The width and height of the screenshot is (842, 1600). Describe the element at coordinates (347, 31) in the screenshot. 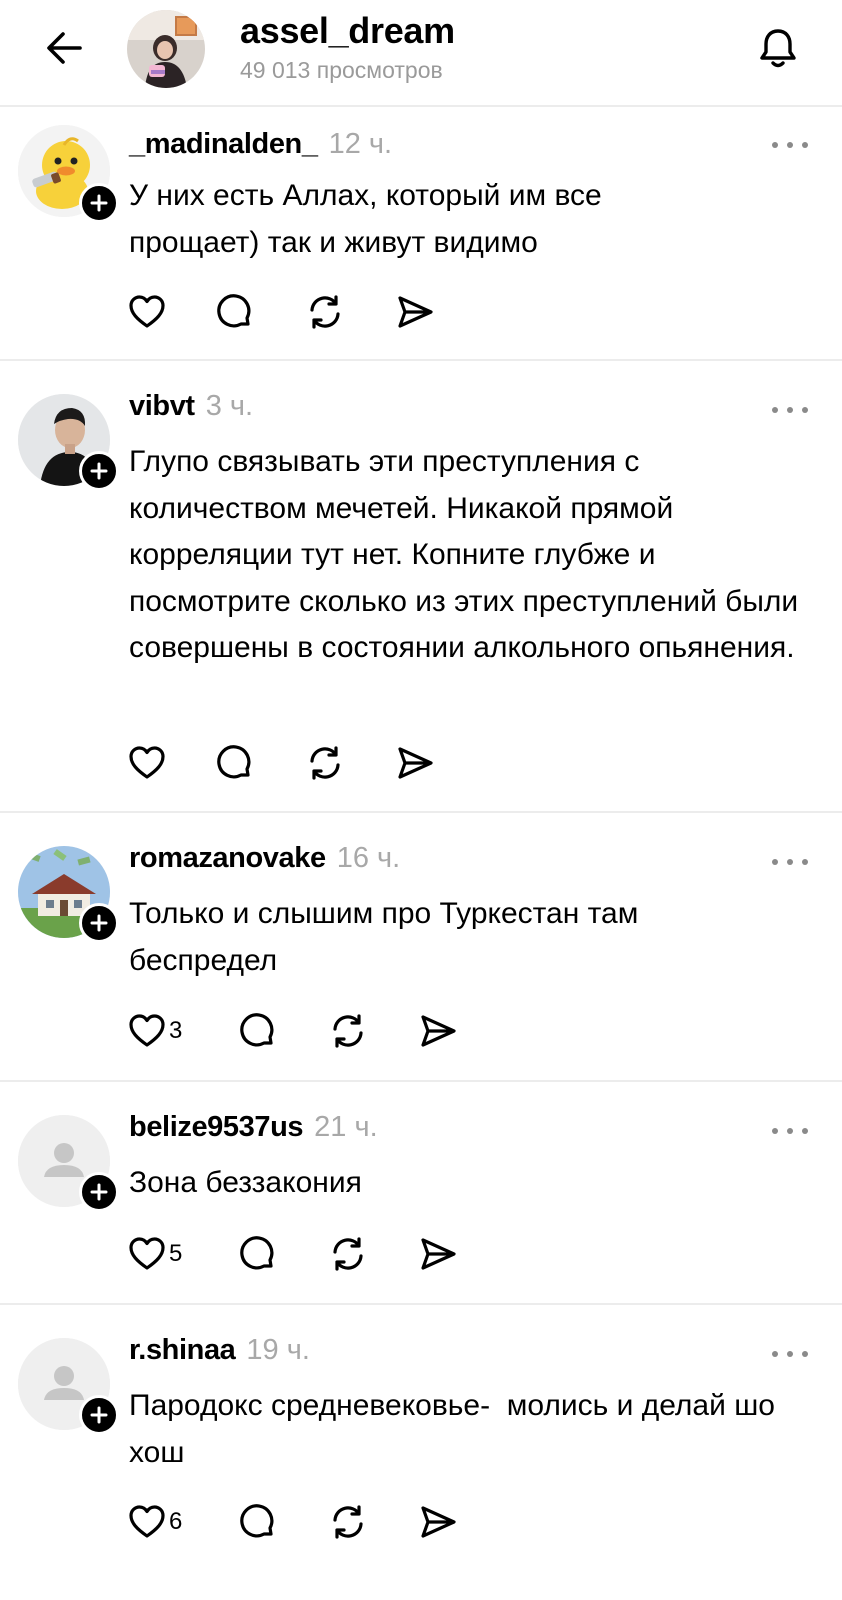

I see `author-username: assel_dream` at that location.